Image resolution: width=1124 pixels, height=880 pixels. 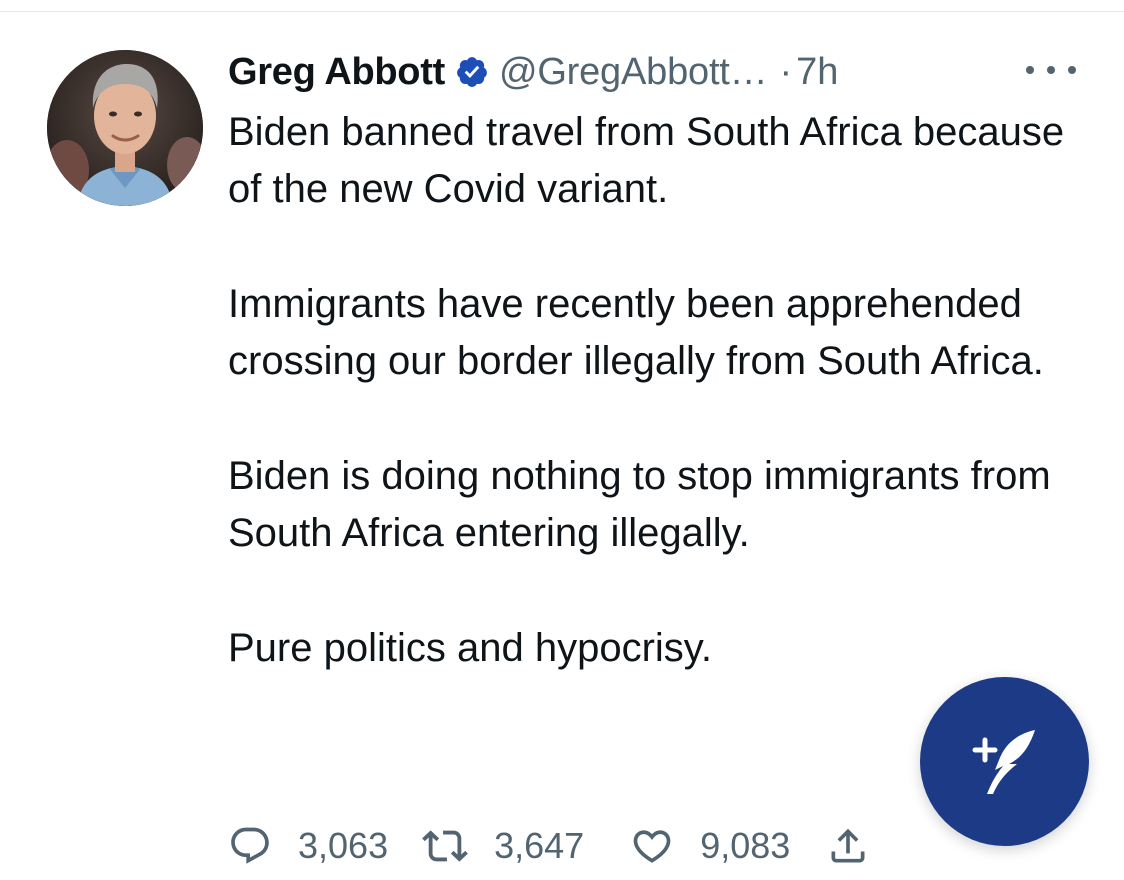 I want to click on tweet-header: Greg Abbott @GregAbbott… · 7h, so click(x=533, y=72).